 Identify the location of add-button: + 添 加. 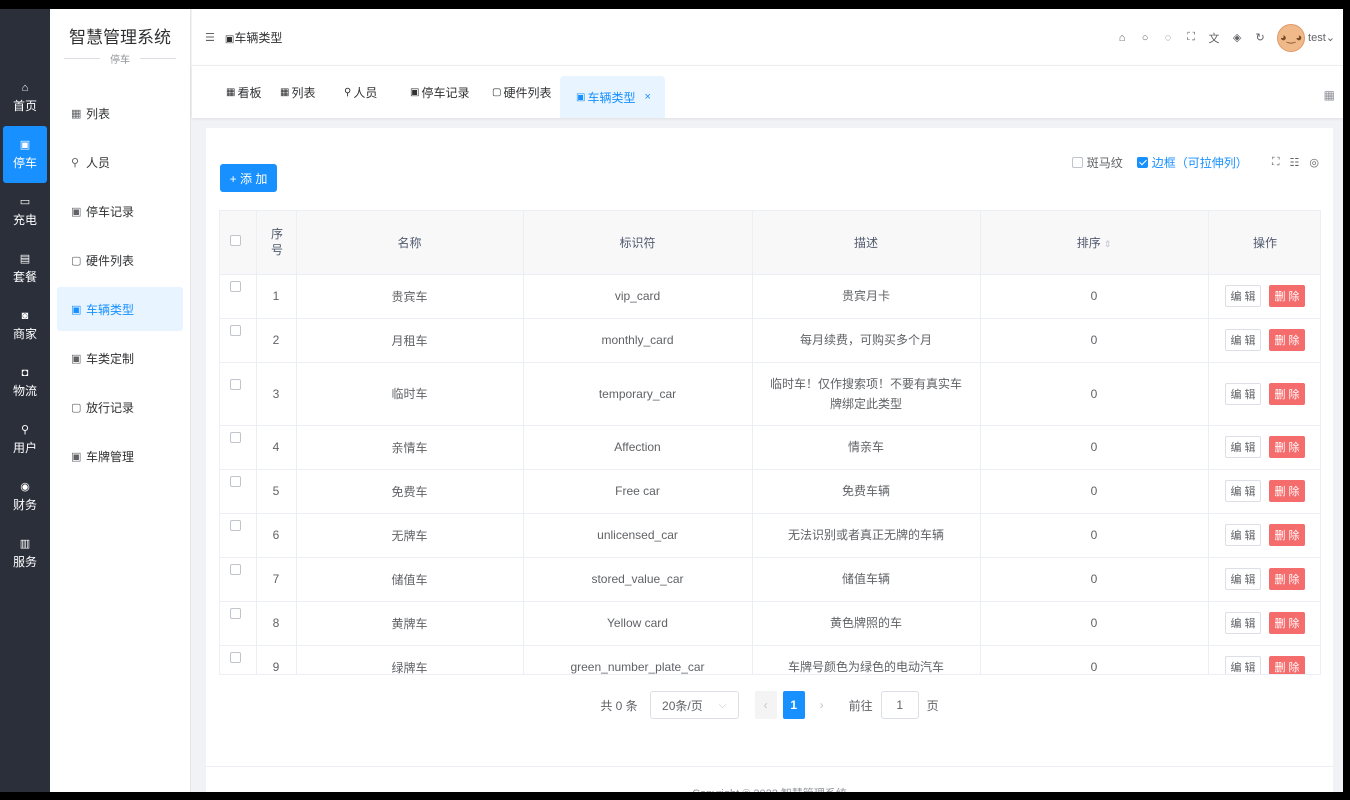
(248, 178).